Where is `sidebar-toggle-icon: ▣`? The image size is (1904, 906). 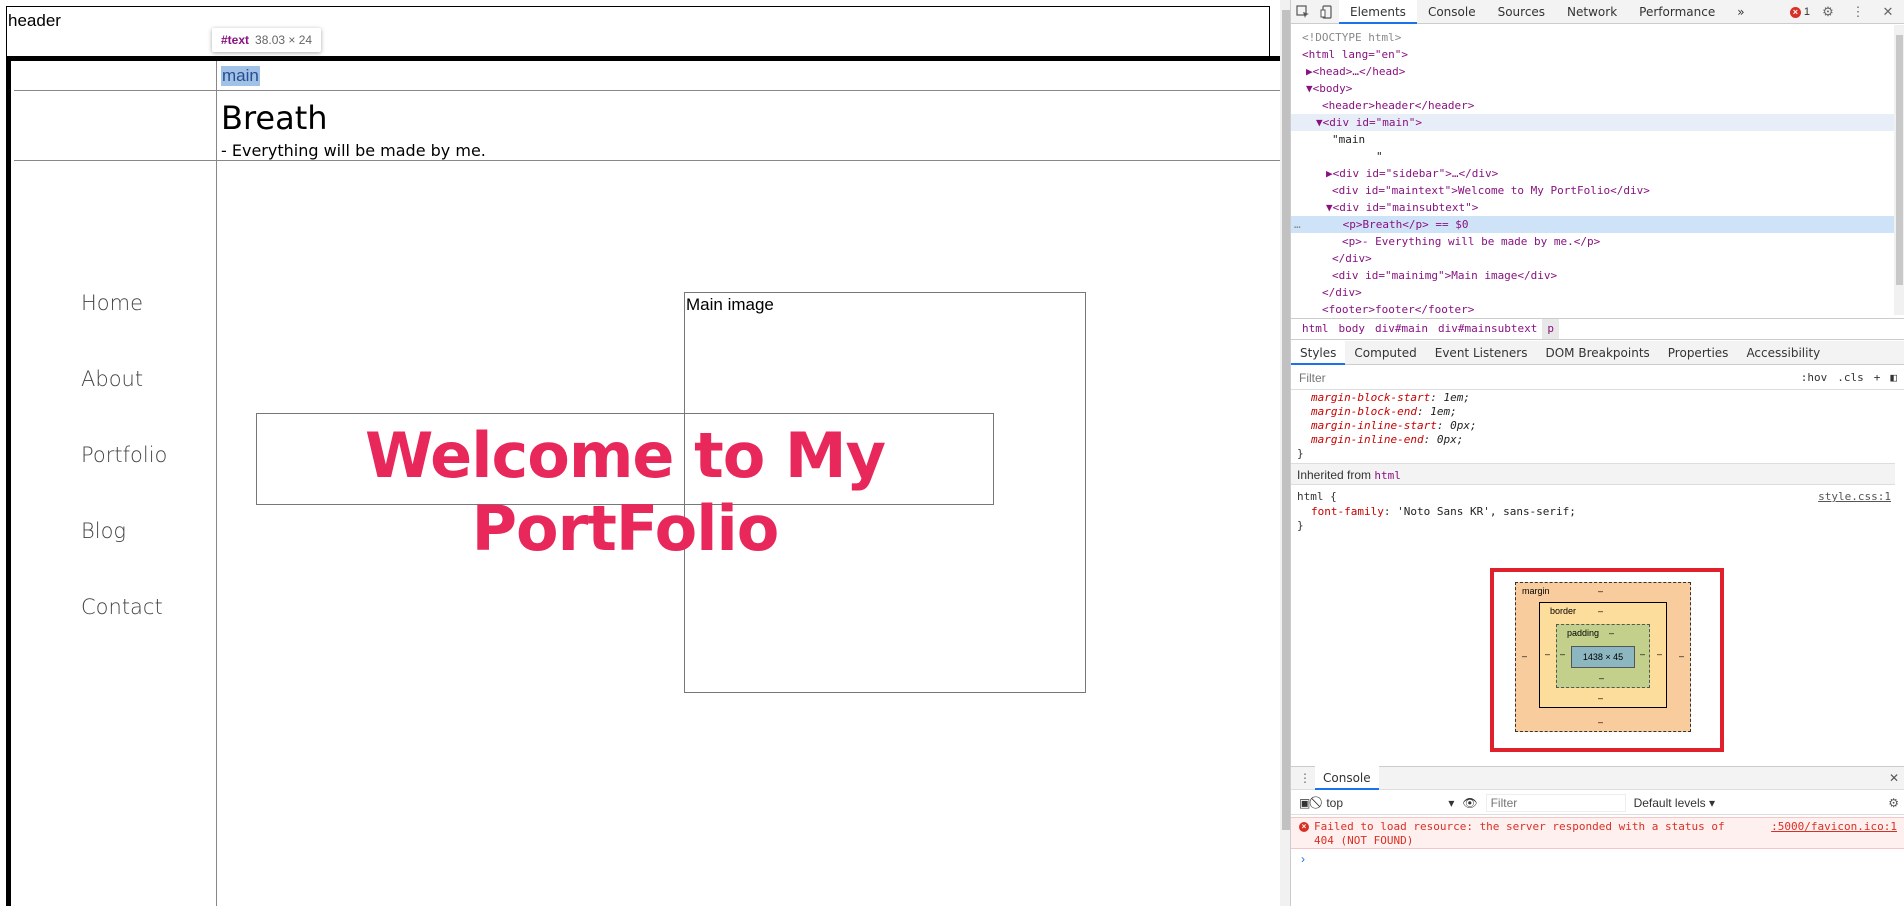 sidebar-toggle-icon: ▣ is located at coordinates (1304, 803).